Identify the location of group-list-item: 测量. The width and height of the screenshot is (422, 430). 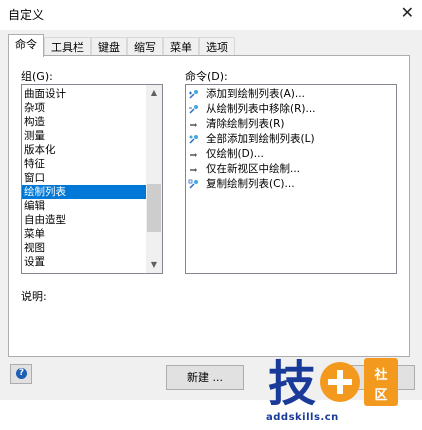
(84, 136).